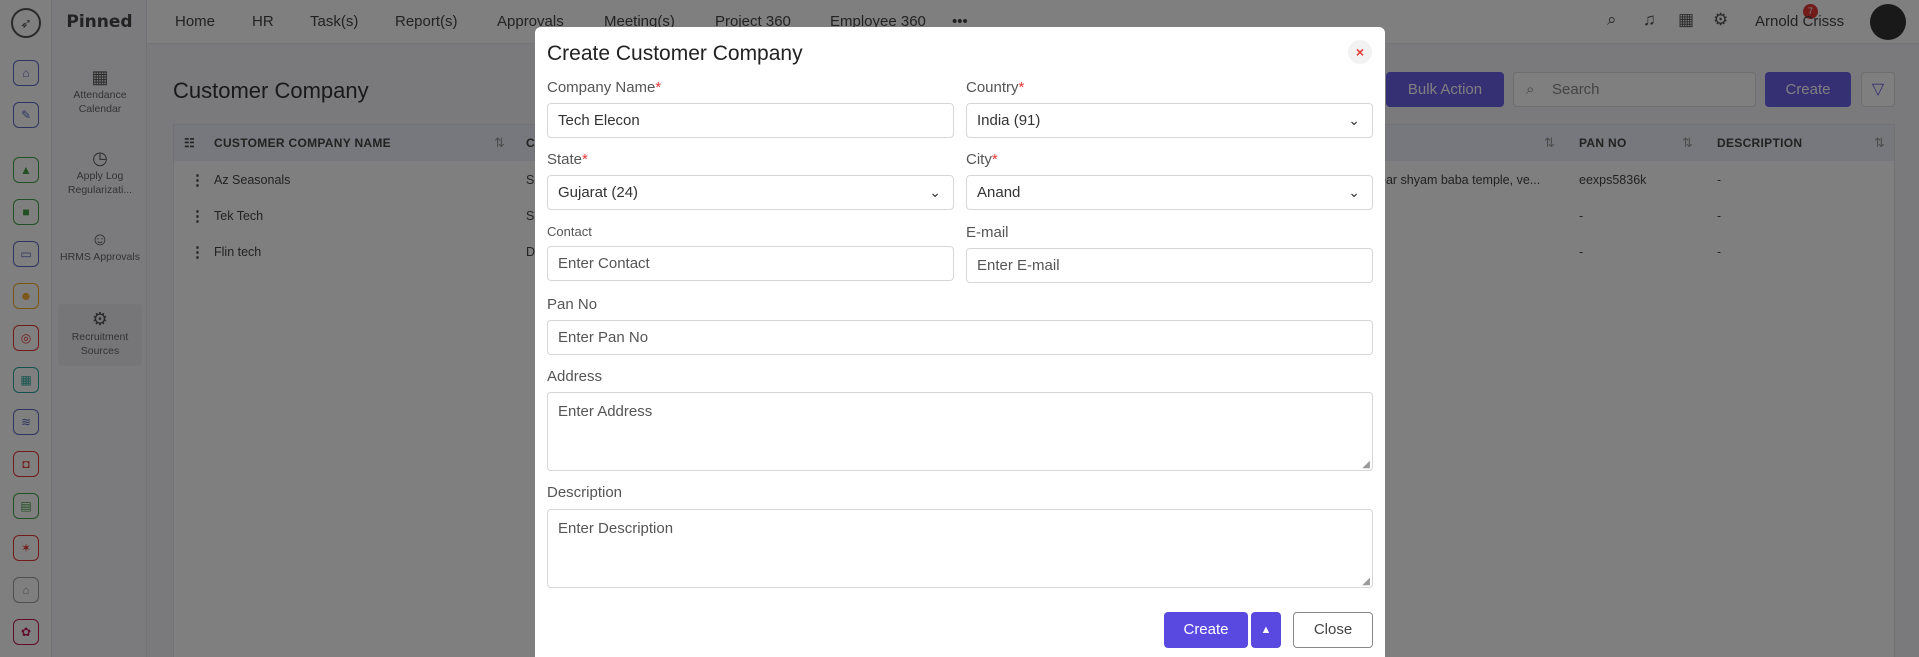 The height and width of the screenshot is (657, 1919). What do you see at coordinates (960, 337) in the screenshot?
I see `pan-field: Enter Pan No` at bounding box center [960, 337].